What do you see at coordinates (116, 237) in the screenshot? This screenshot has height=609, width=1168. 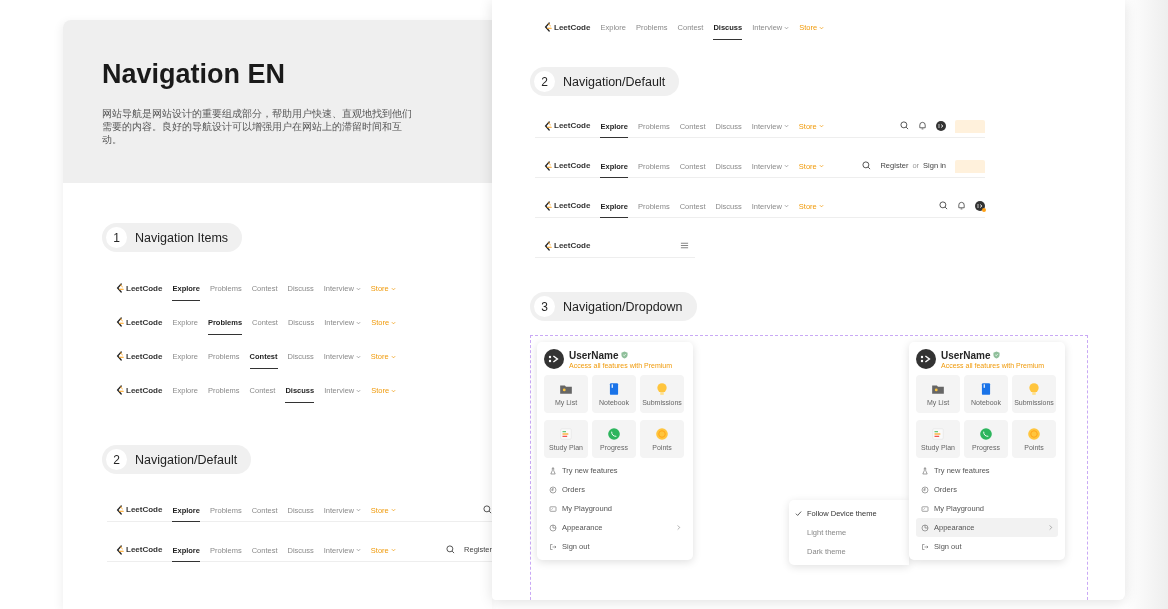 I see `section-number: 1` at bounding box center [116, 237].